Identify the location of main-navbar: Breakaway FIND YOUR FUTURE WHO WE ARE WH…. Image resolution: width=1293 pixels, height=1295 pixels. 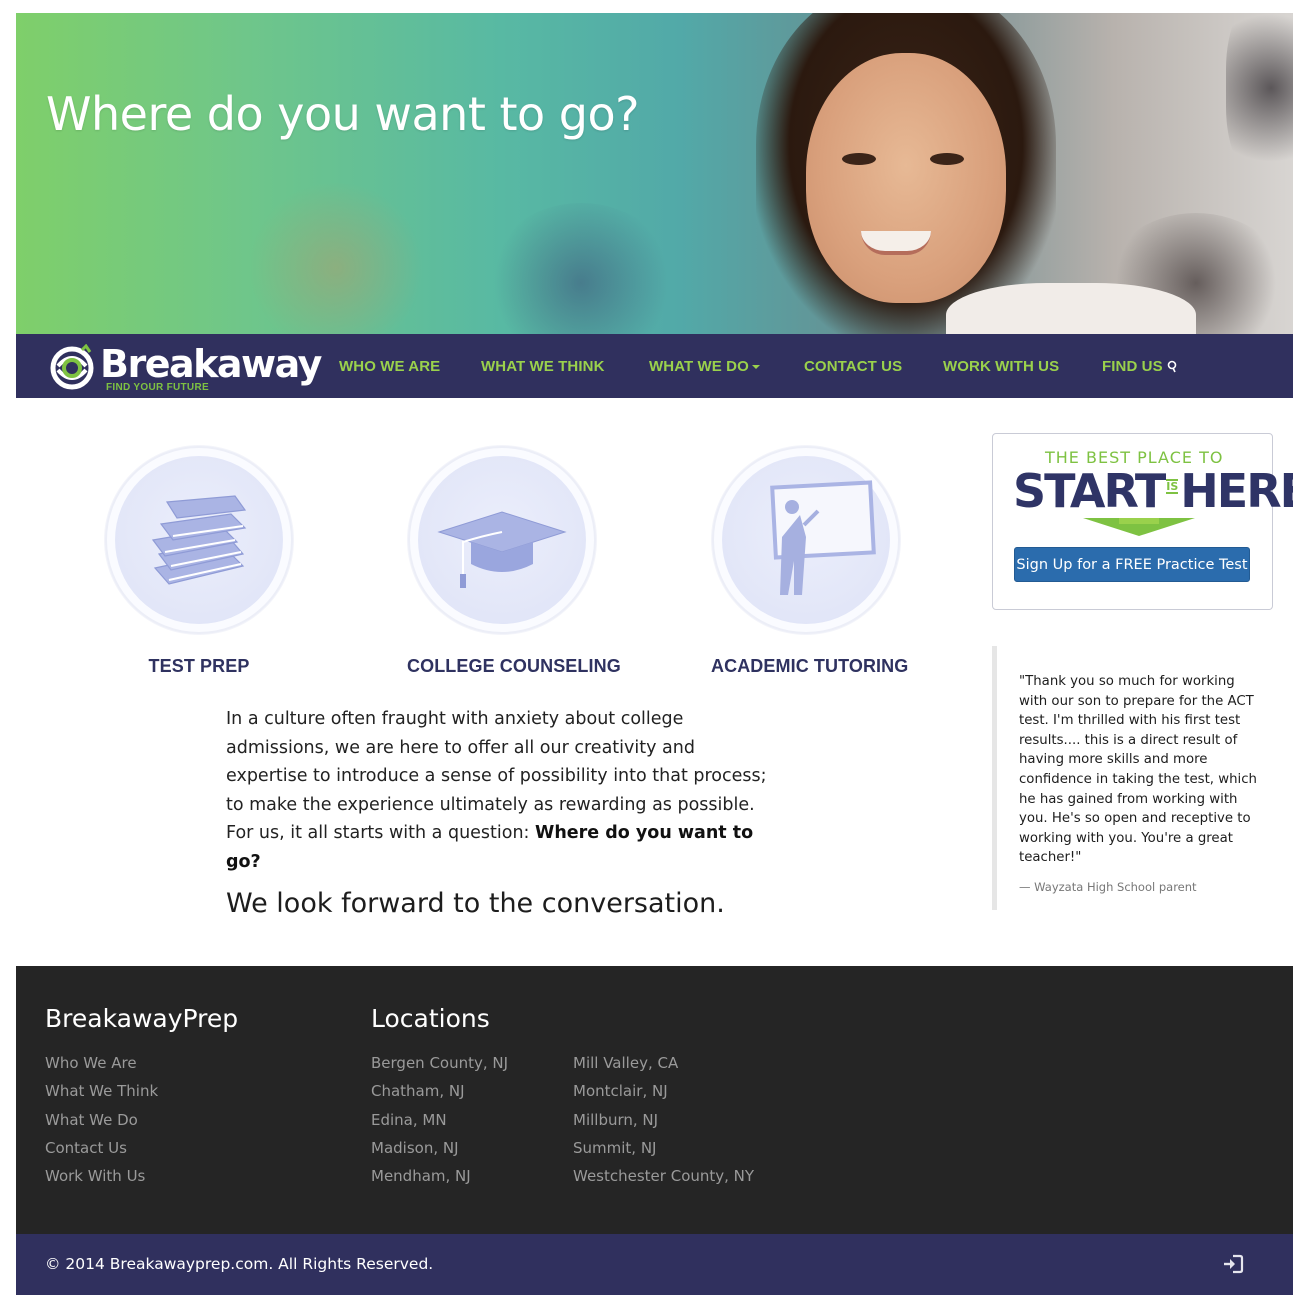
(654, 366).